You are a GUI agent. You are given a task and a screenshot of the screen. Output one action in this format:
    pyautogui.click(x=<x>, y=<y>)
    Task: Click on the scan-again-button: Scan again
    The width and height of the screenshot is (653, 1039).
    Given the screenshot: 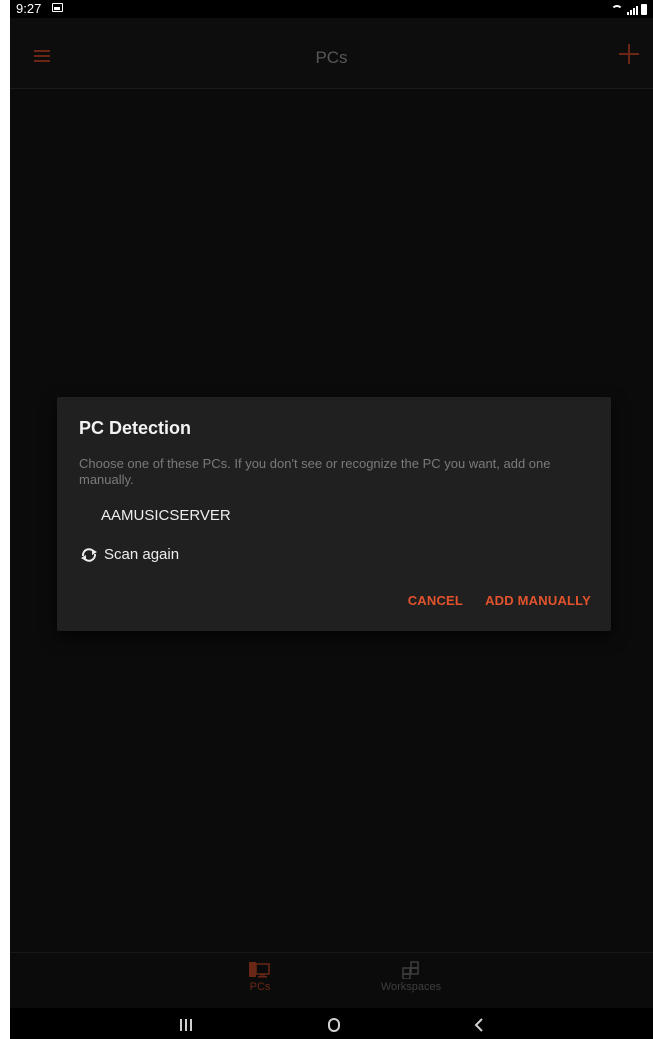 What is the action you would take?
    pyautogui.click(x=129, y=554)
    